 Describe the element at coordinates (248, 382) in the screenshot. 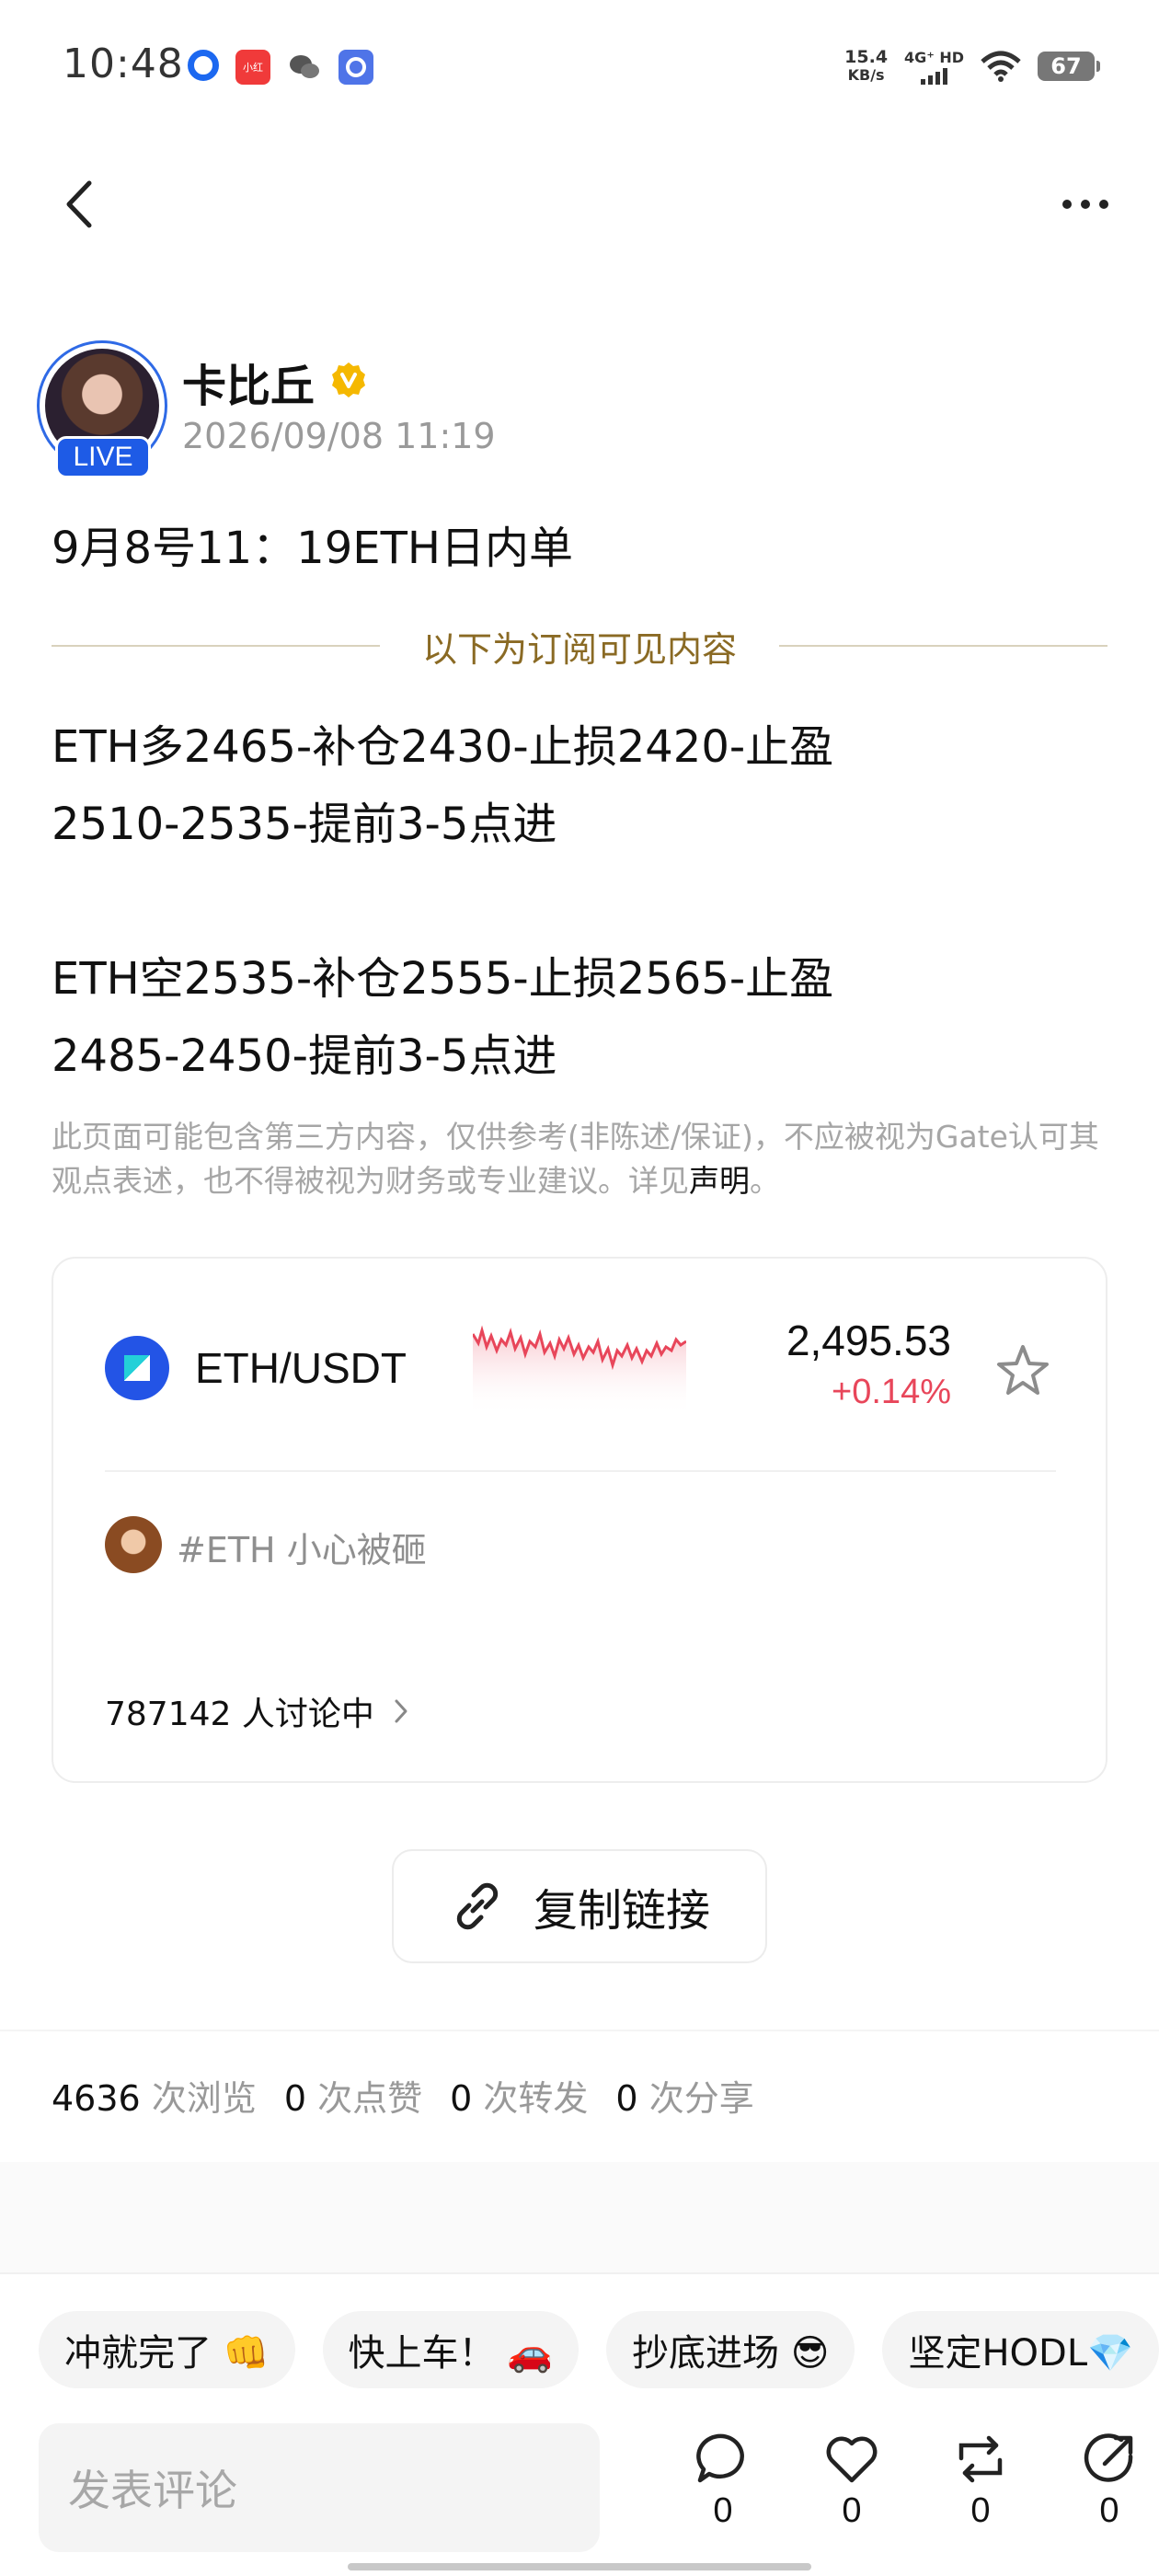

I see `author-name: 卡比丘` at that location.